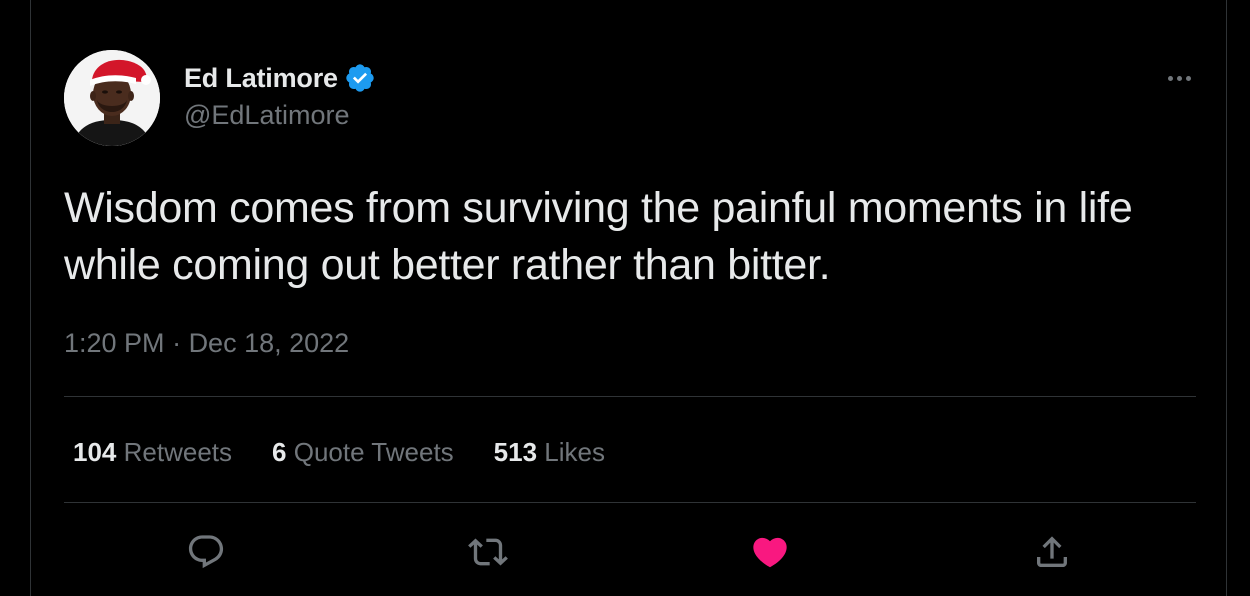 The height and width of the screenshot is (596, 1250). What do you see at coordinates (574, 451) in the screenshot?
I see `likes-label: Likes` at bounding box center [574, 451].